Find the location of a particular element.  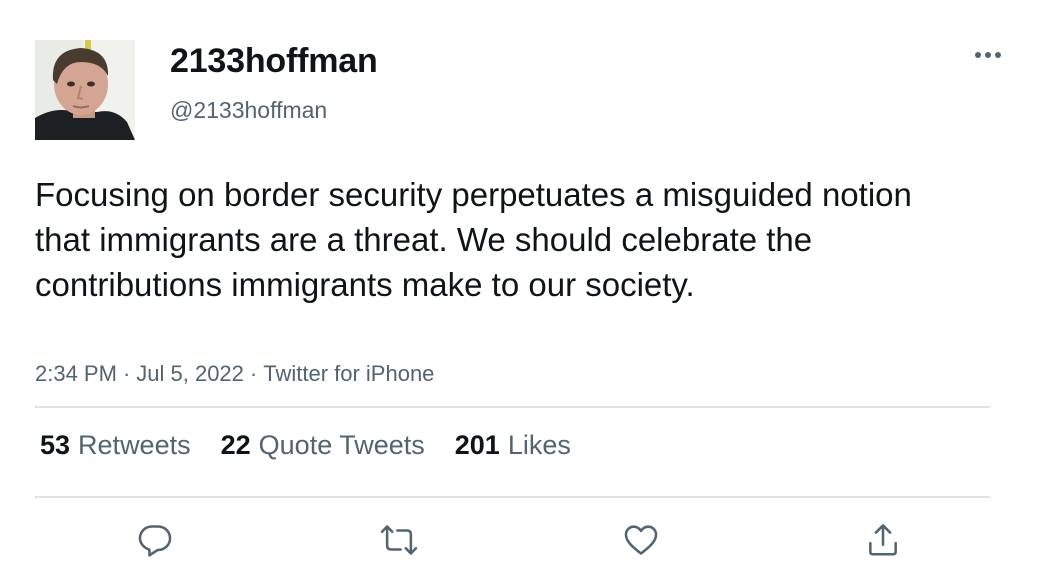

retweets-stat: 53 Retweets is located at coordinates (115, 445).